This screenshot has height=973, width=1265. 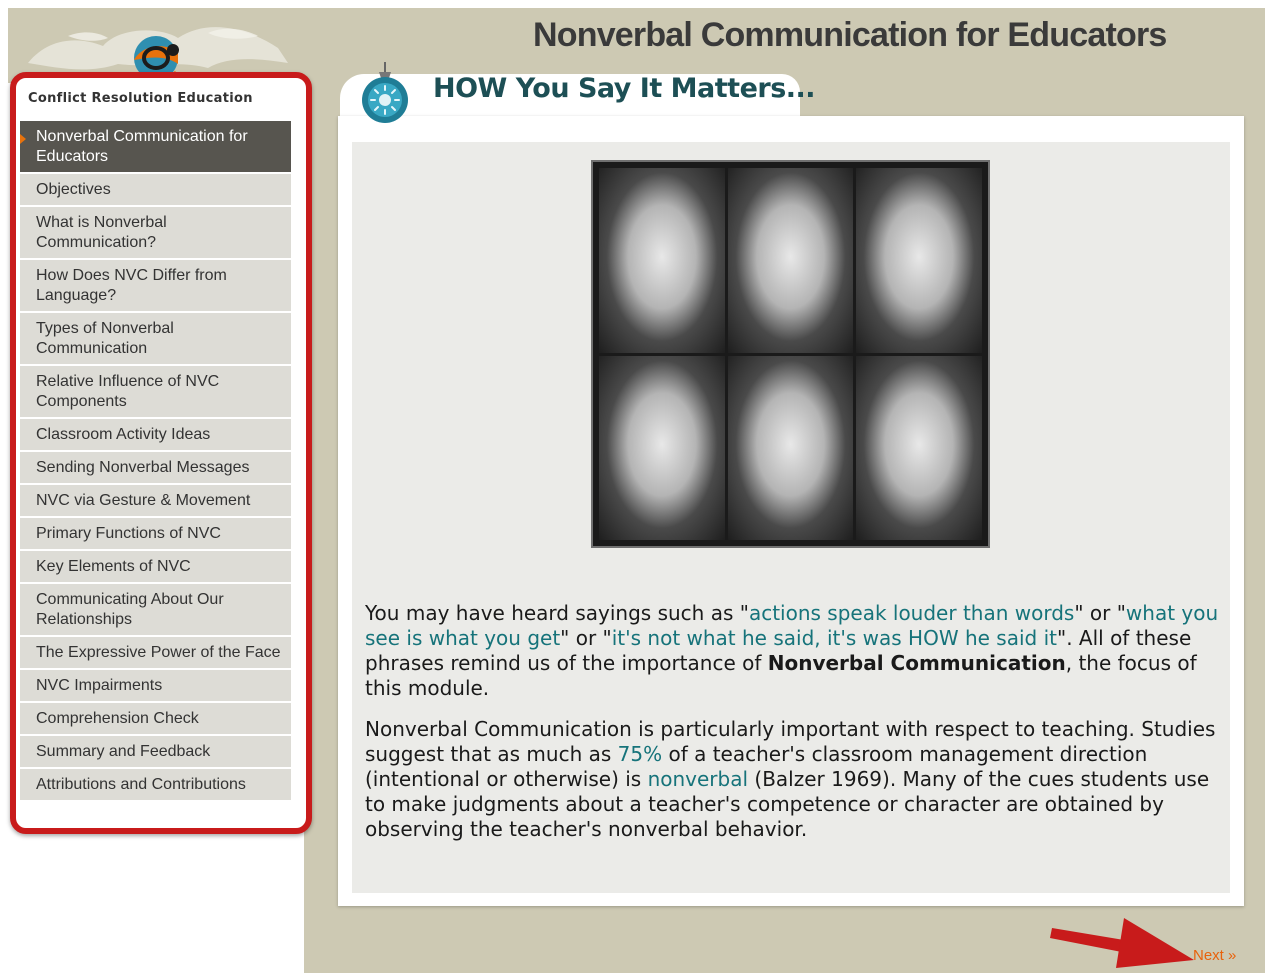 What do you see at coordinates (1122, 942) in the screenshot?
I see `red-arrow-icon` at bounding box center [1122, 942].